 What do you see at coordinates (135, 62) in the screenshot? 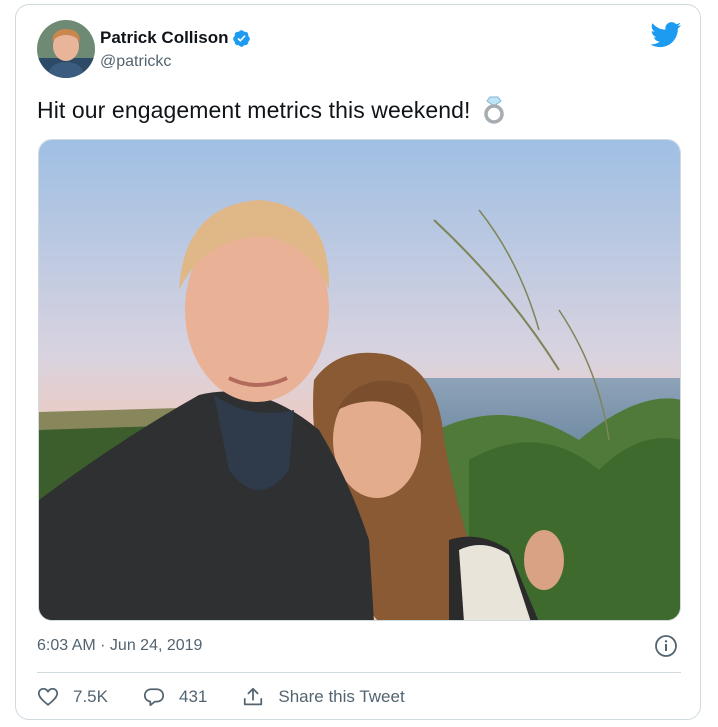
I see `author-handle: @patrickc` at bounding box center [135, 62].